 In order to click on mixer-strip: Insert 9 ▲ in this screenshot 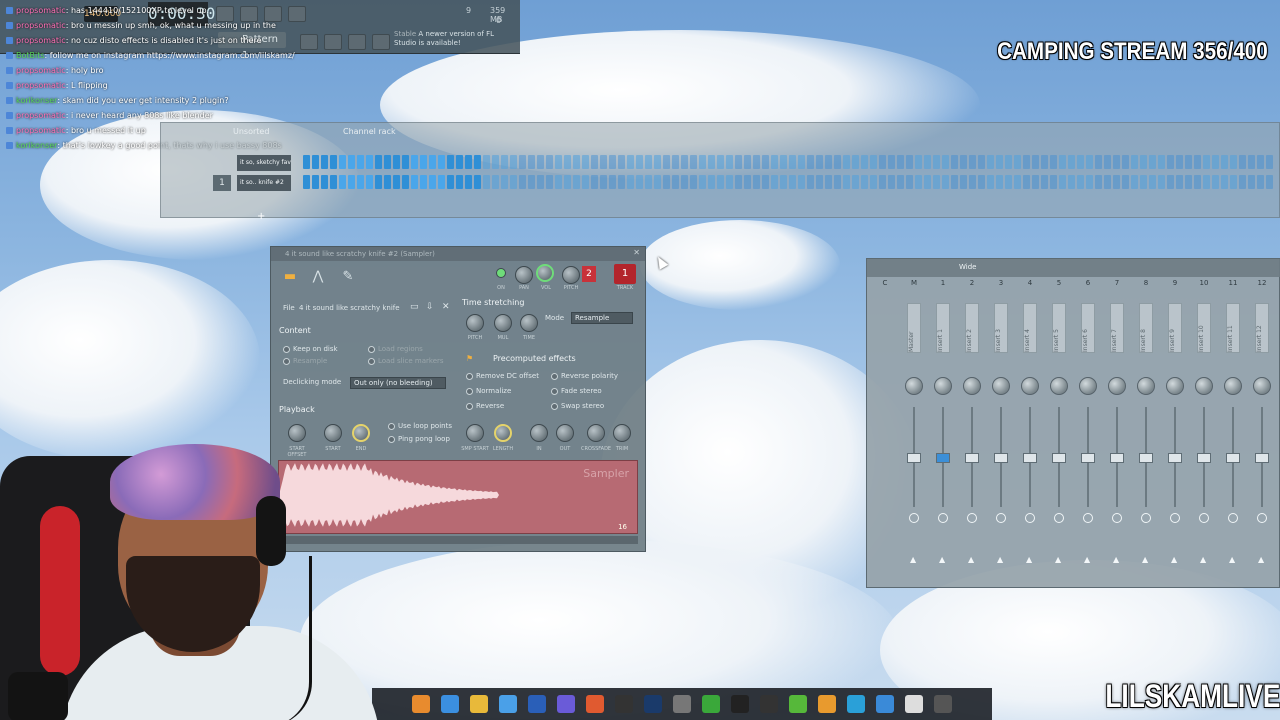, I will do `click(1175, 435)`.